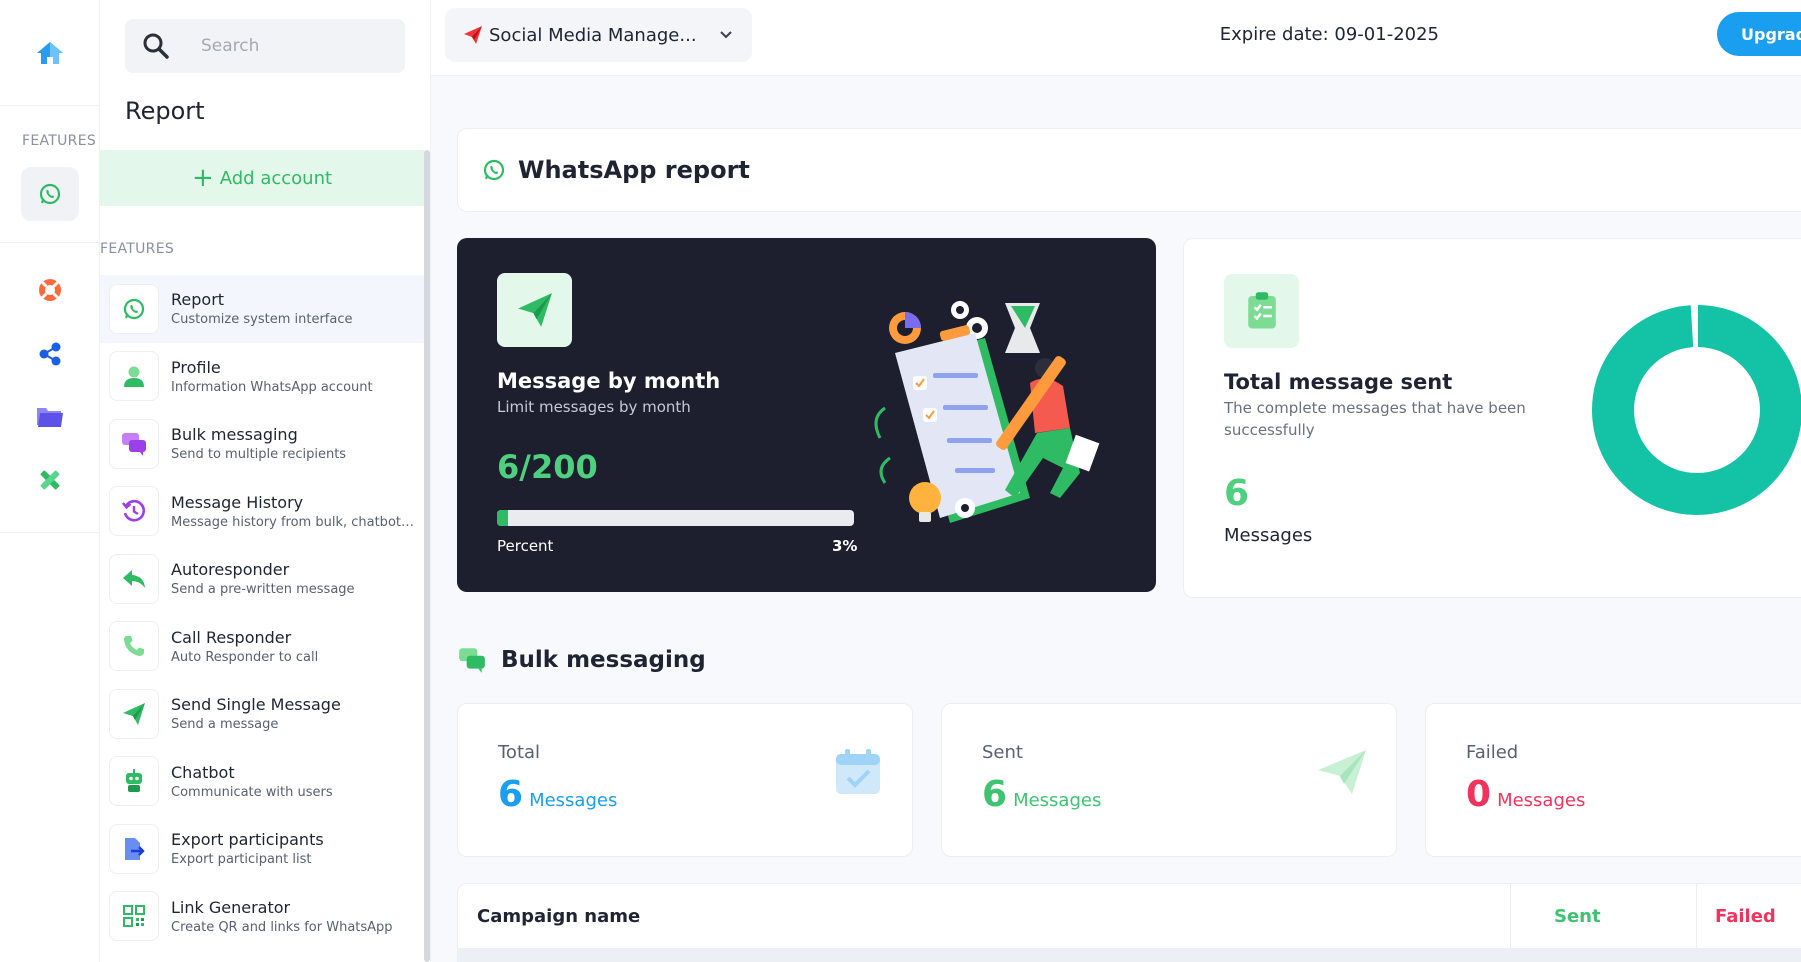  Describe the element at coordinates (241, 860) in the screenshot. I see `menu-desc: Export participant list` at that location.